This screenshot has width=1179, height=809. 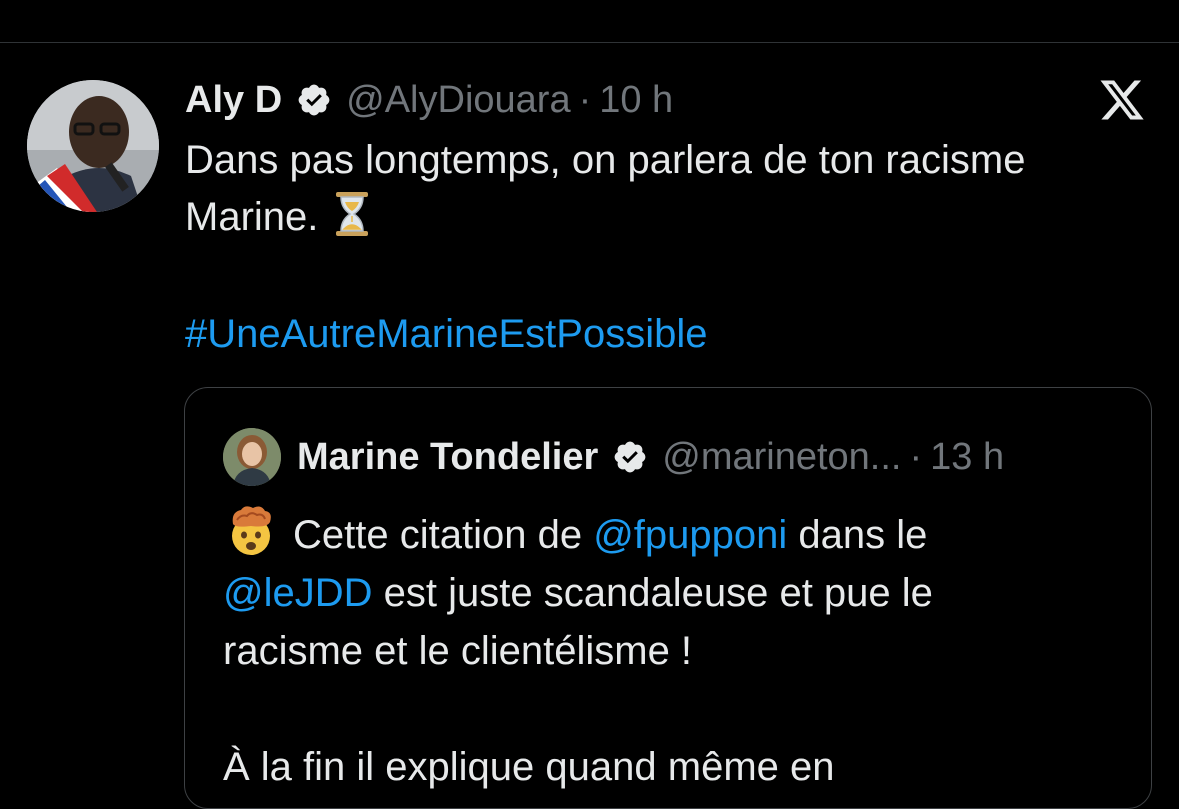 I want to click on avatar, so click(x=93, y=146).